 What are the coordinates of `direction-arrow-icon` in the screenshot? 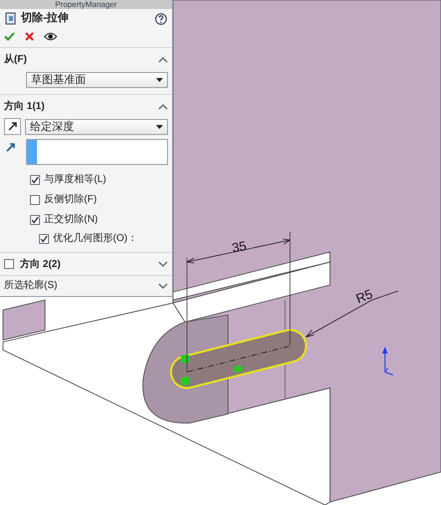 It's located at (11, 147).